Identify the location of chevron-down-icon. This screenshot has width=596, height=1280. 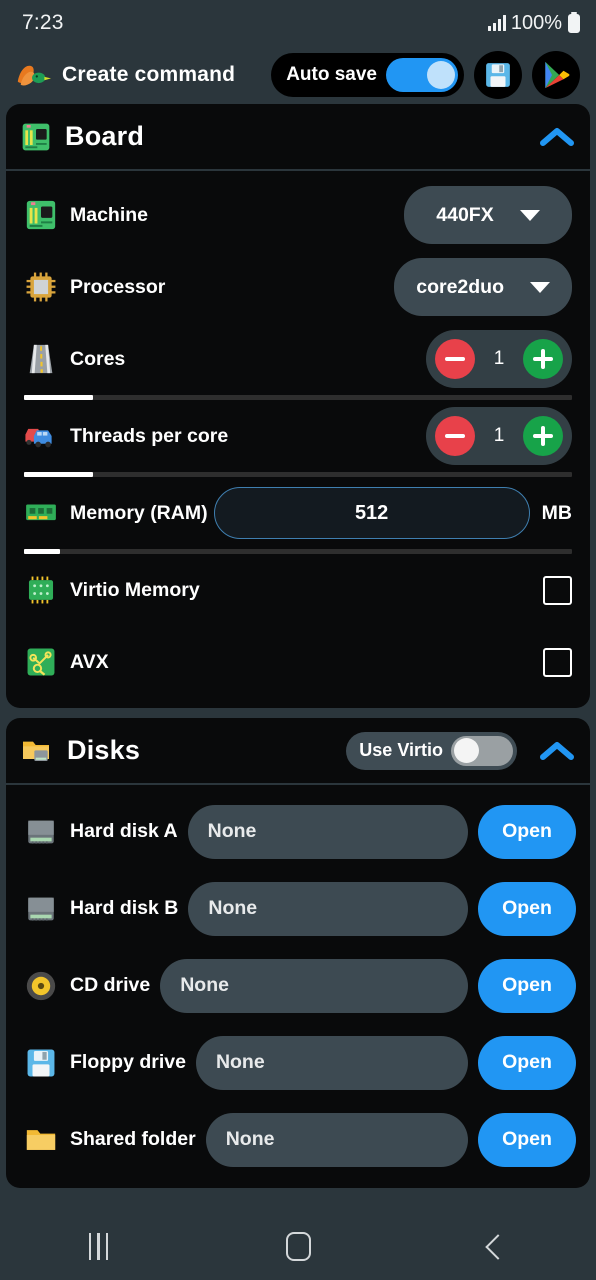
(529, 215).